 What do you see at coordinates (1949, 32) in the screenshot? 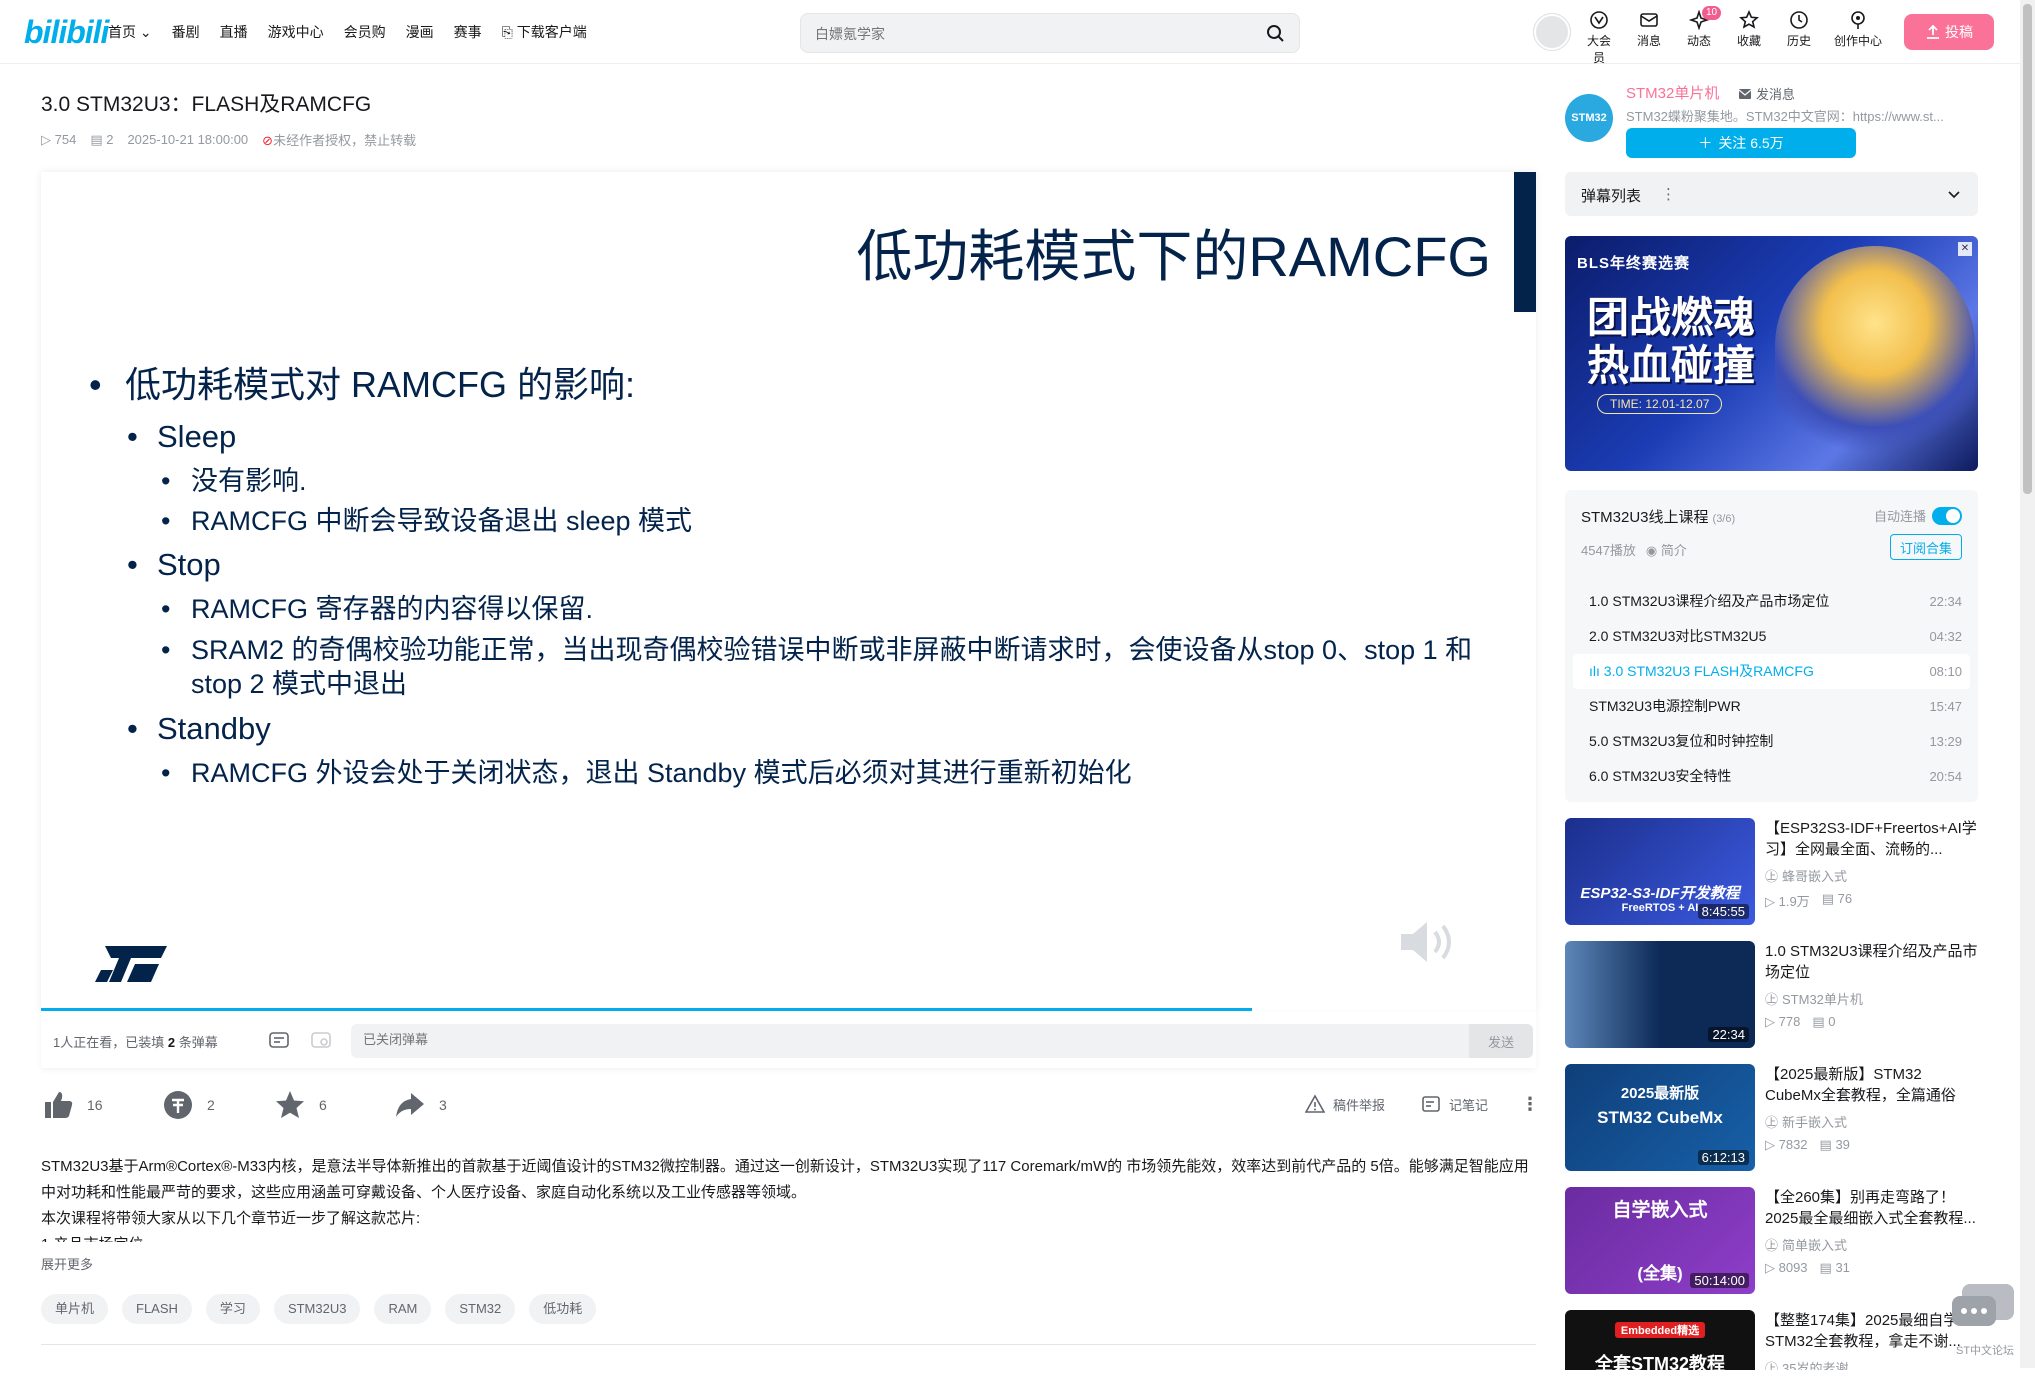
I see `upload-button: 投稿` at bounding box center [1949, 32].